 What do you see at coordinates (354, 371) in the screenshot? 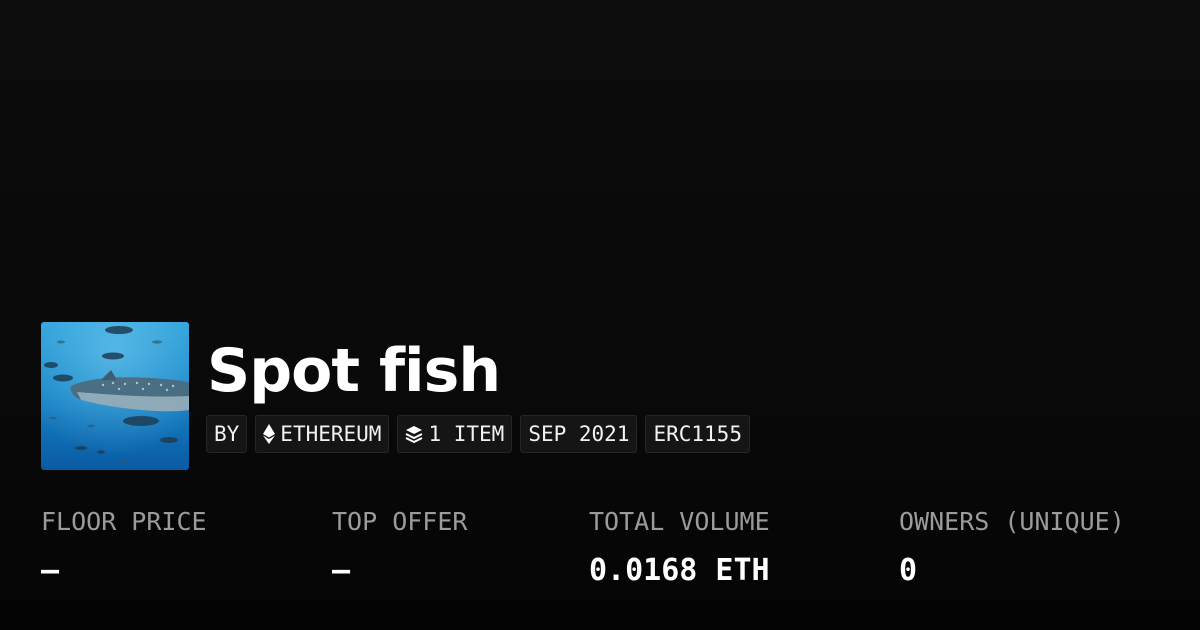
I see `collection-title: Spot fish` at bounding box center [354, 371].